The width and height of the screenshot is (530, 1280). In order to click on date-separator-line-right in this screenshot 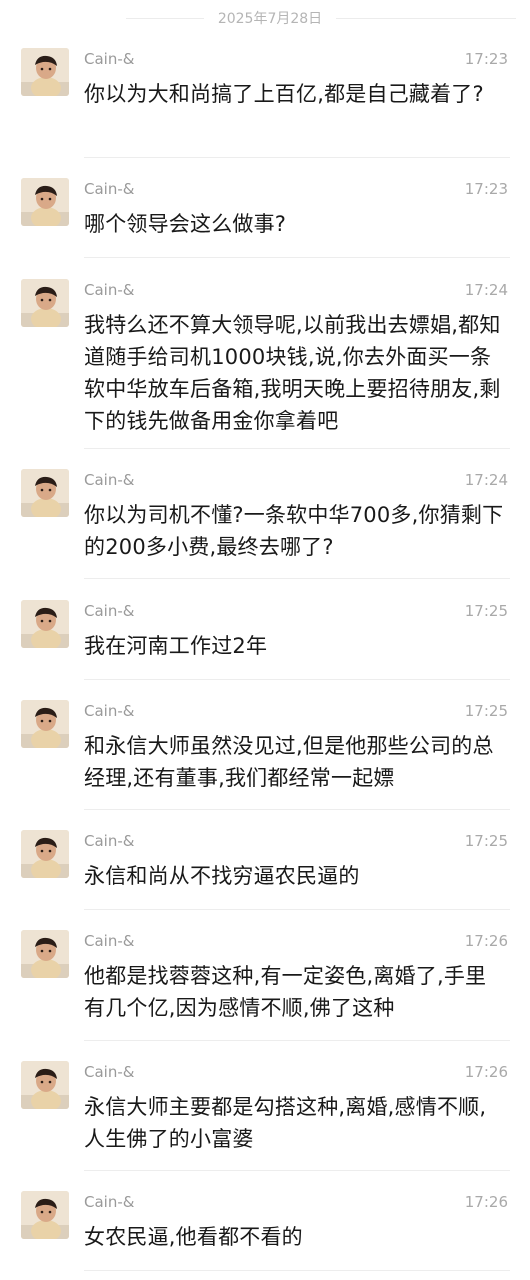, I will do `click(426, 18)`.